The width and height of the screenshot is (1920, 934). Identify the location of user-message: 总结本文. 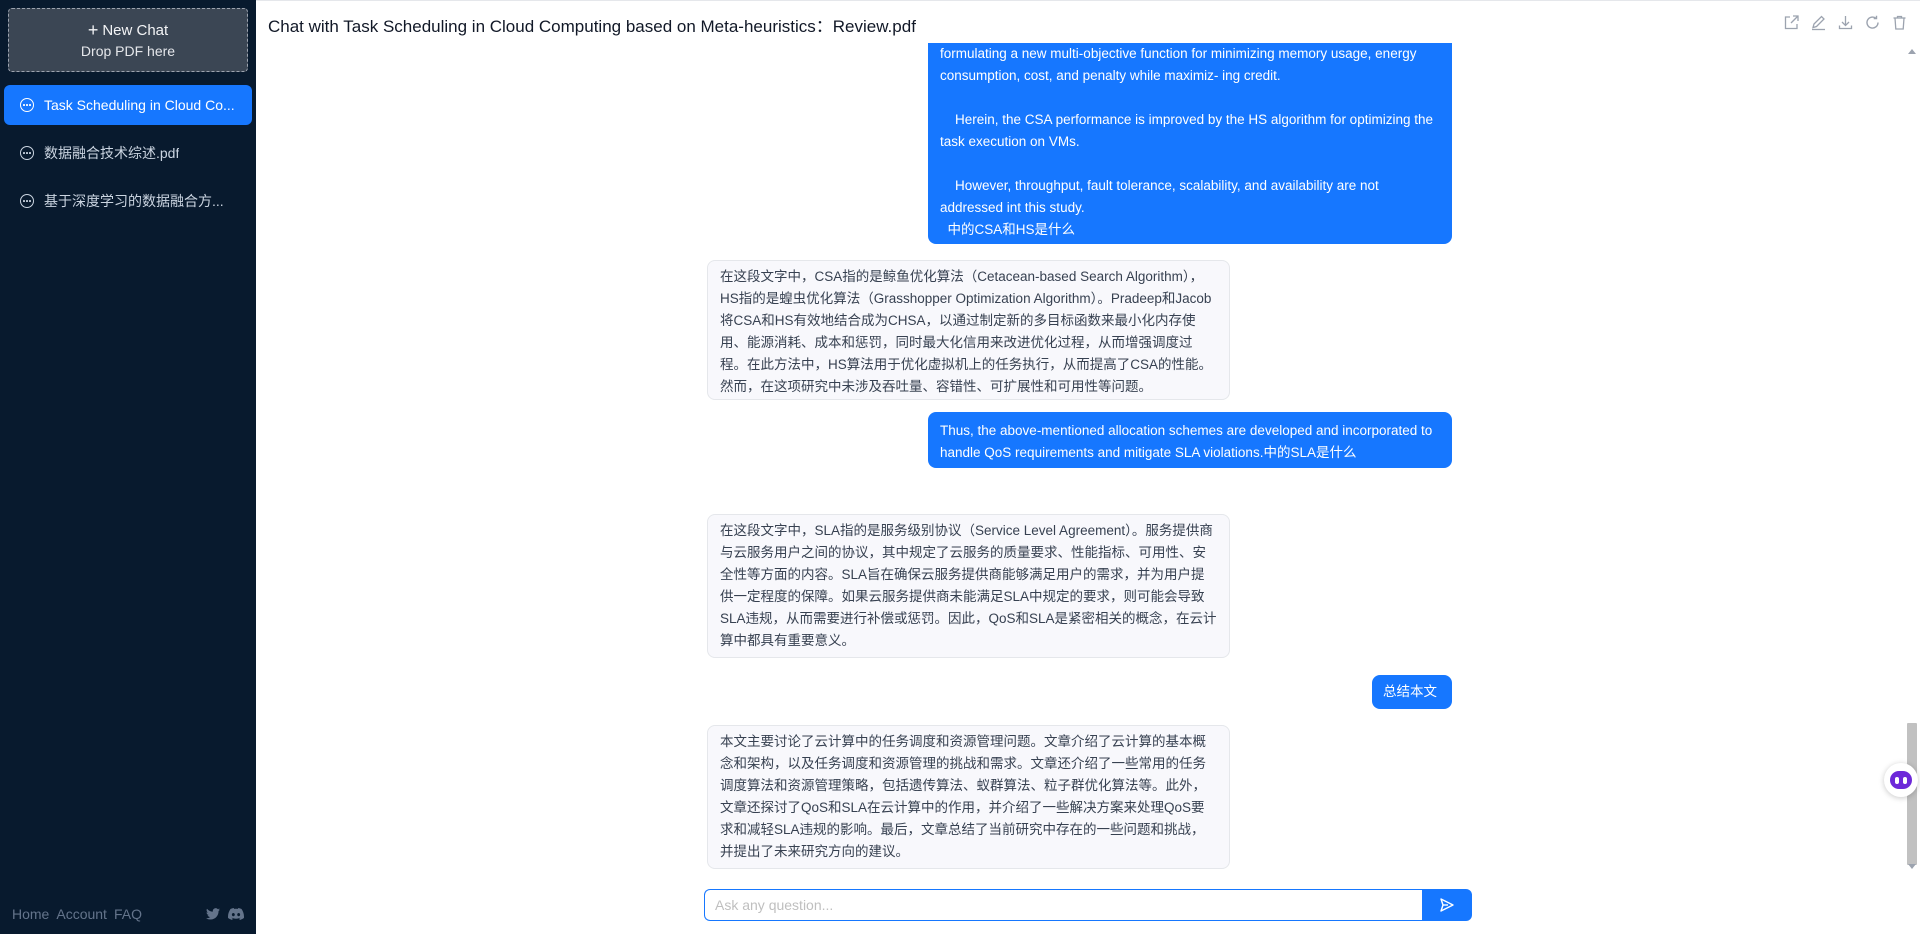
(1412, 692).